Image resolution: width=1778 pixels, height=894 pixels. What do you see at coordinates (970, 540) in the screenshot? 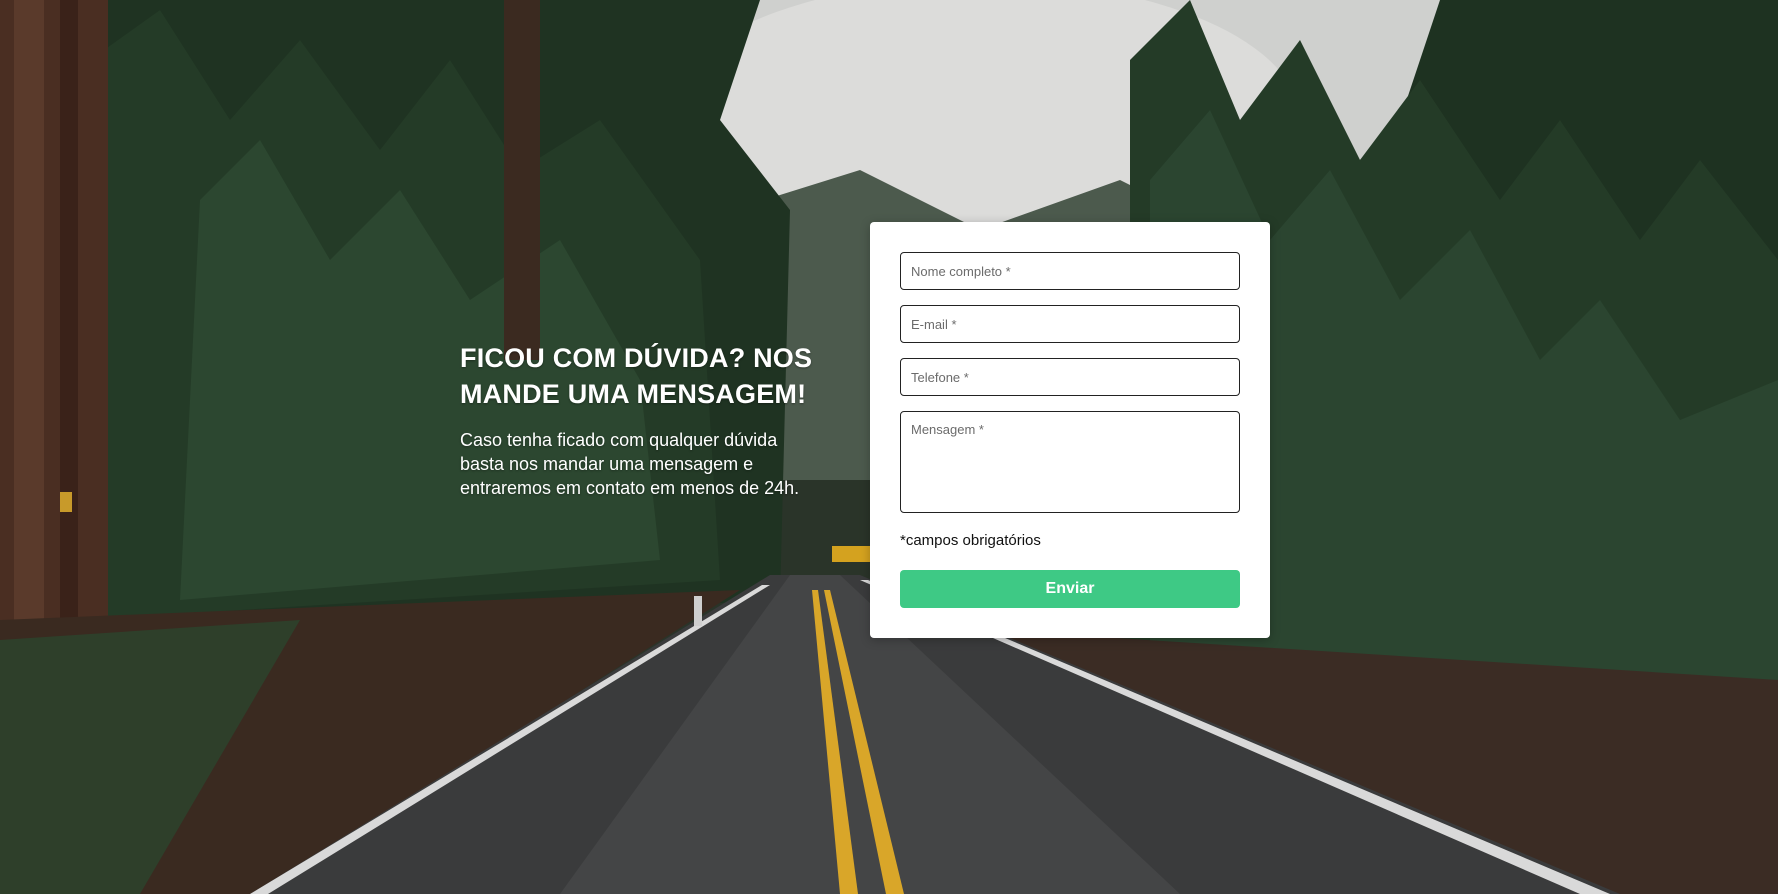
I see `required-fields-note: *campos obrigatórios` at bounding box center [970, 540].